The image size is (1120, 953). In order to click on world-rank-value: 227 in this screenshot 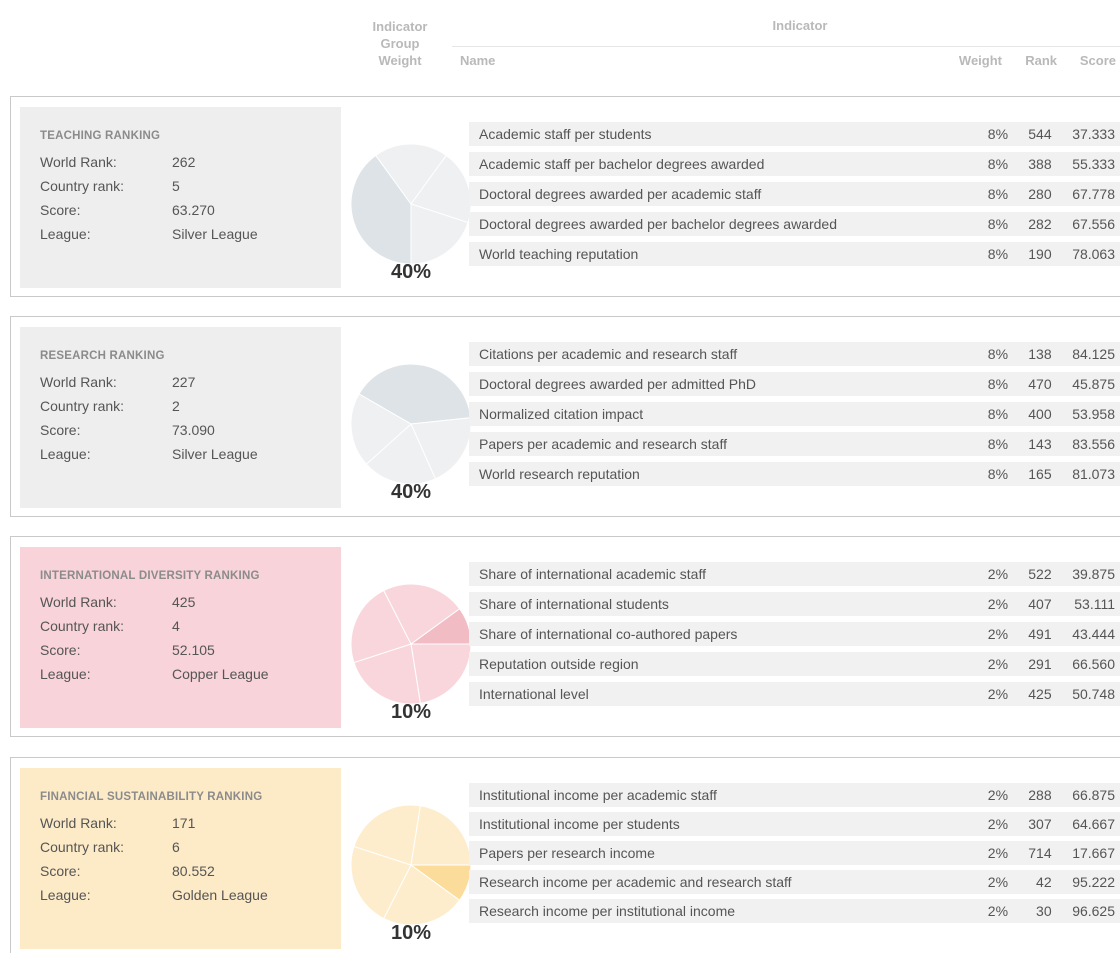, I will do `click(184, 382)`.